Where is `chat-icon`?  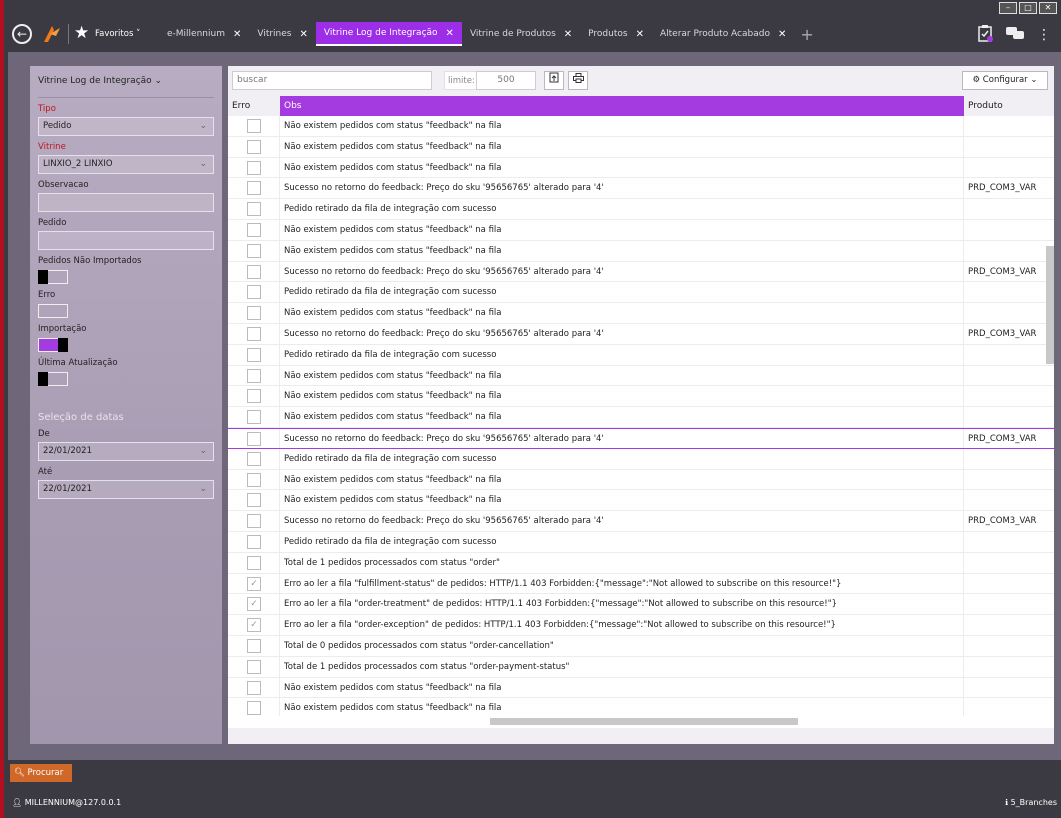
chat-icon is located at coordinates (1015, 35).